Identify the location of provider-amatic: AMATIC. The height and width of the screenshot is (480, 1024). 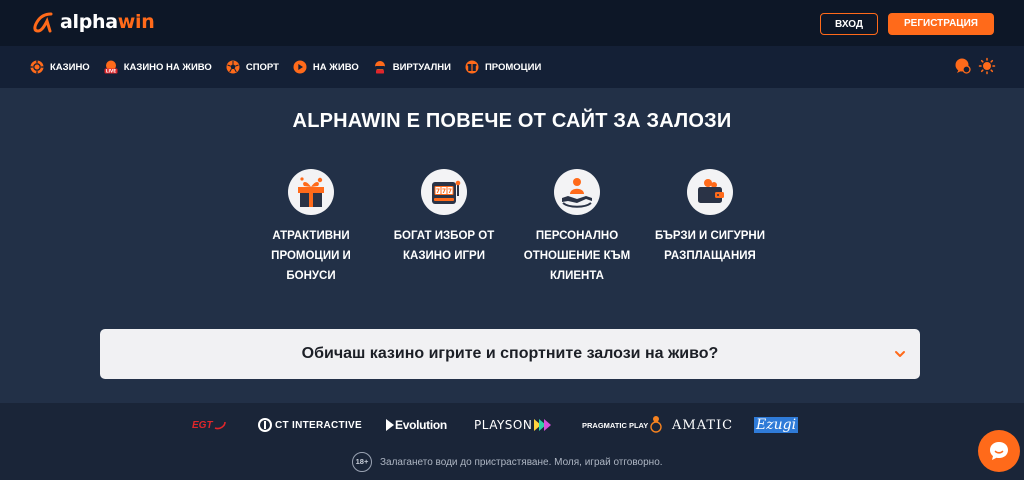
(702, 425).